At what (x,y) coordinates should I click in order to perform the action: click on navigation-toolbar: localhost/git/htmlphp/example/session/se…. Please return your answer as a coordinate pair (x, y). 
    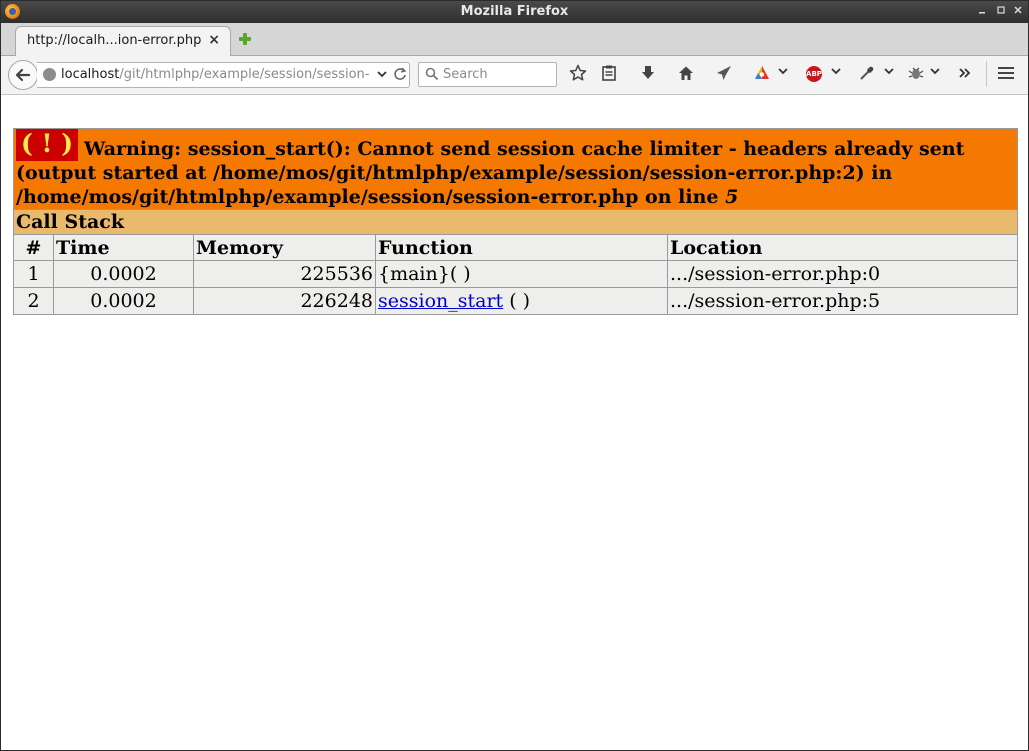
    Looking at the image, I should click on (514, 75).